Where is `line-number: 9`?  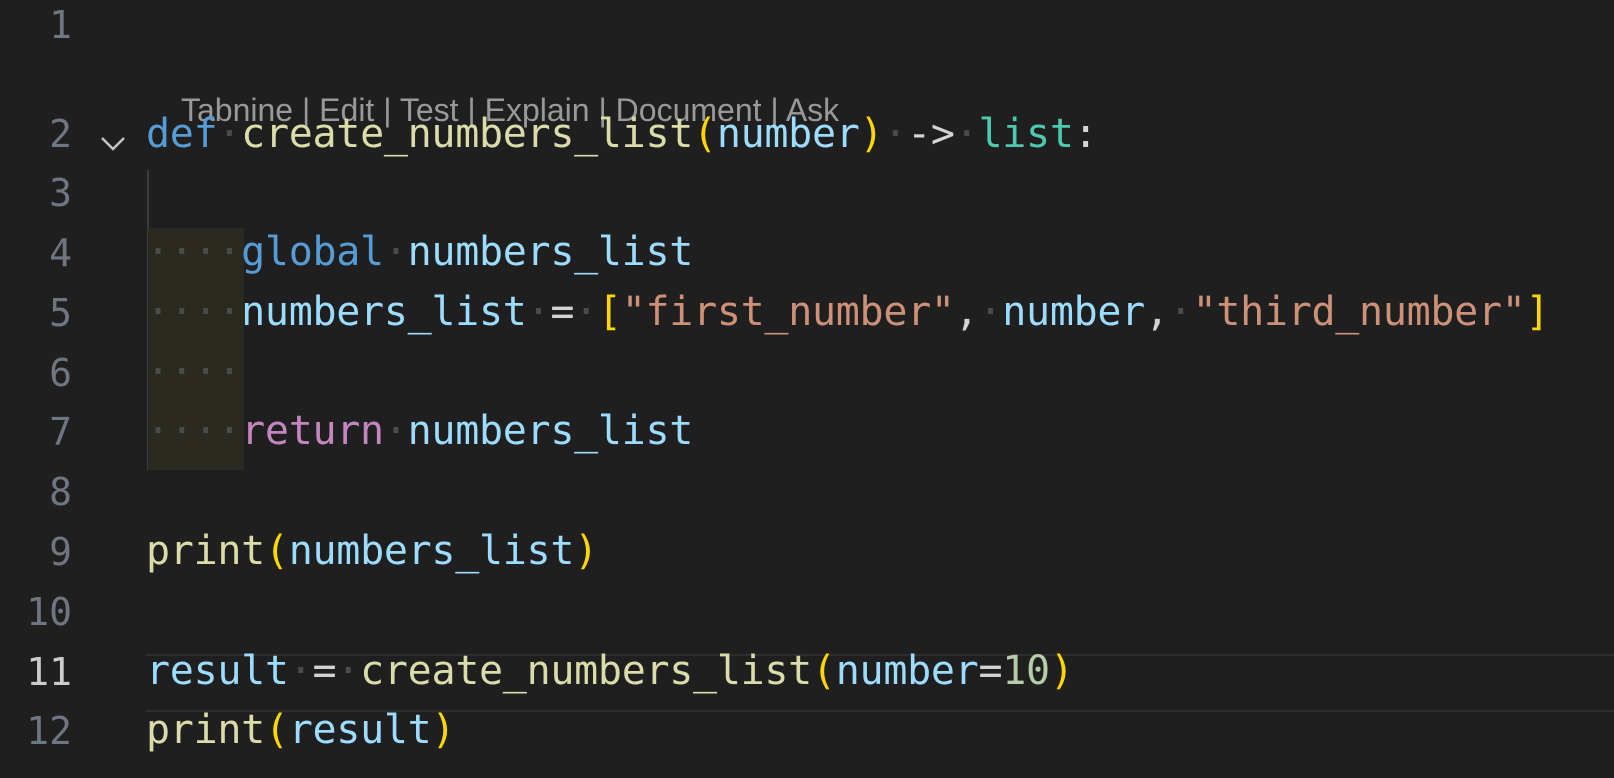 line-number: 9 is located at coordinates (36, 555).